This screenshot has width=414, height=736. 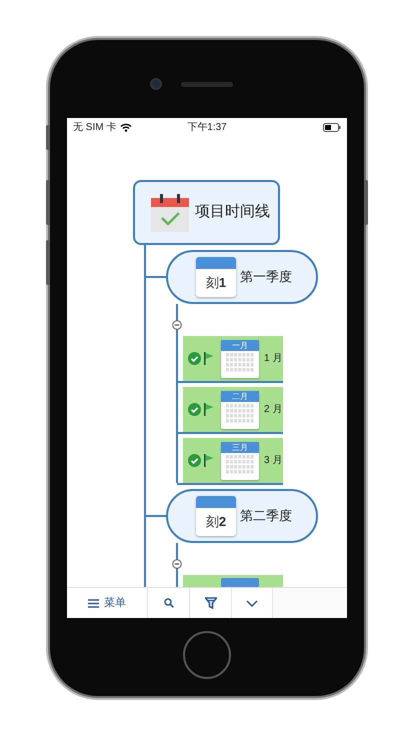 What do you see at coordinates (207, 655) in the screenshot?
I see `home-button` at bounding box center [207, 655].